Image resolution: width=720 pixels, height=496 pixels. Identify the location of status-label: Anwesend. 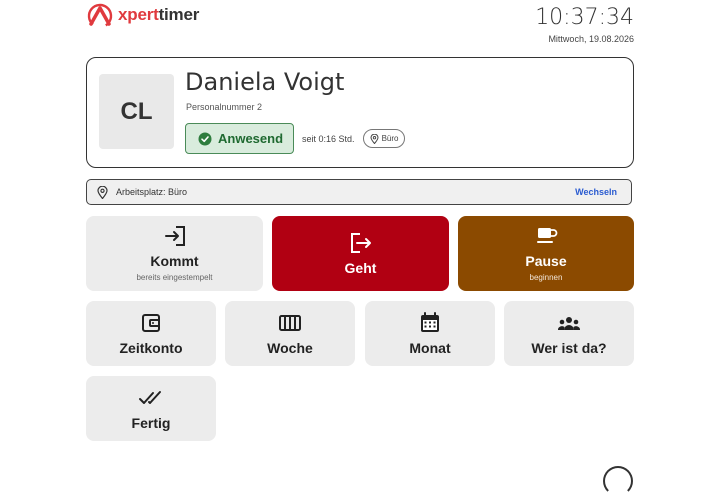
(251, 138).